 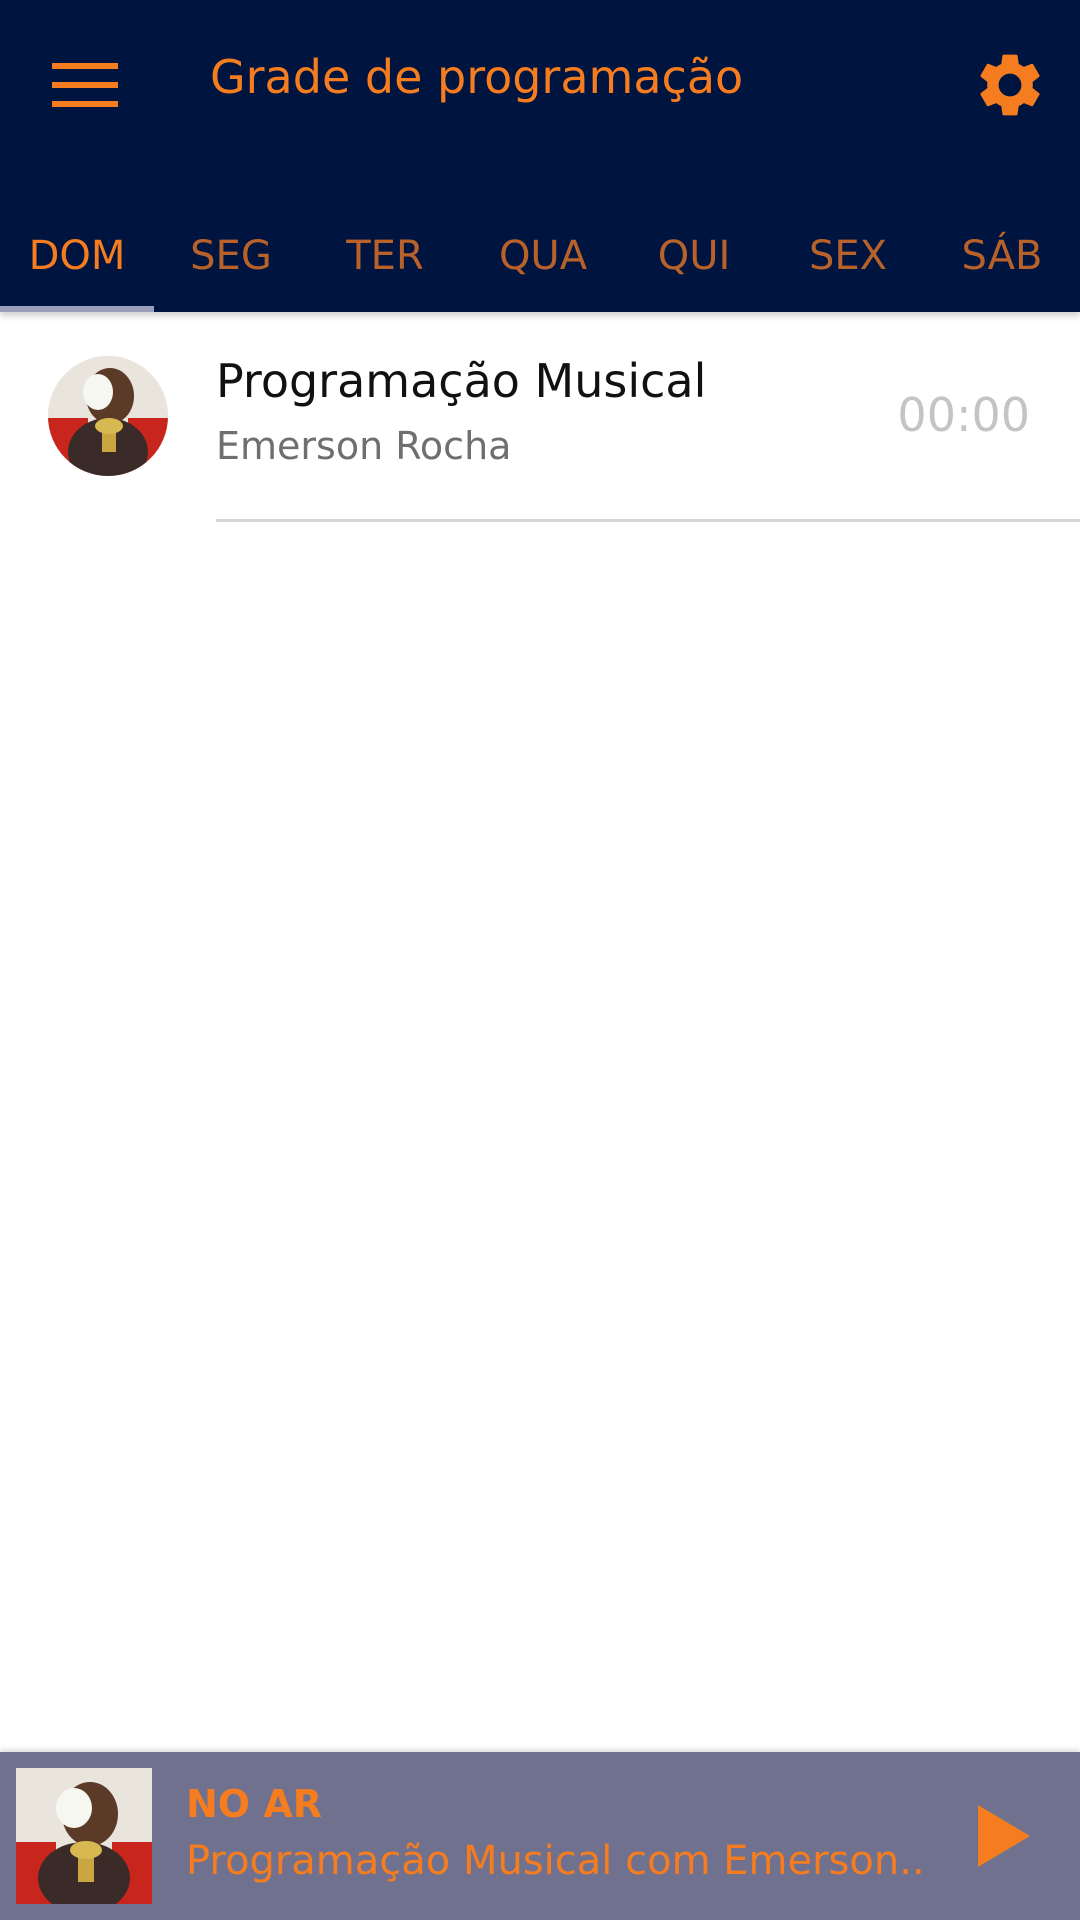 What do you see at coordinates (364, 446) in the screenshot?
I see `program-host: Emerson Rocha` at bounding box center [364, 446].